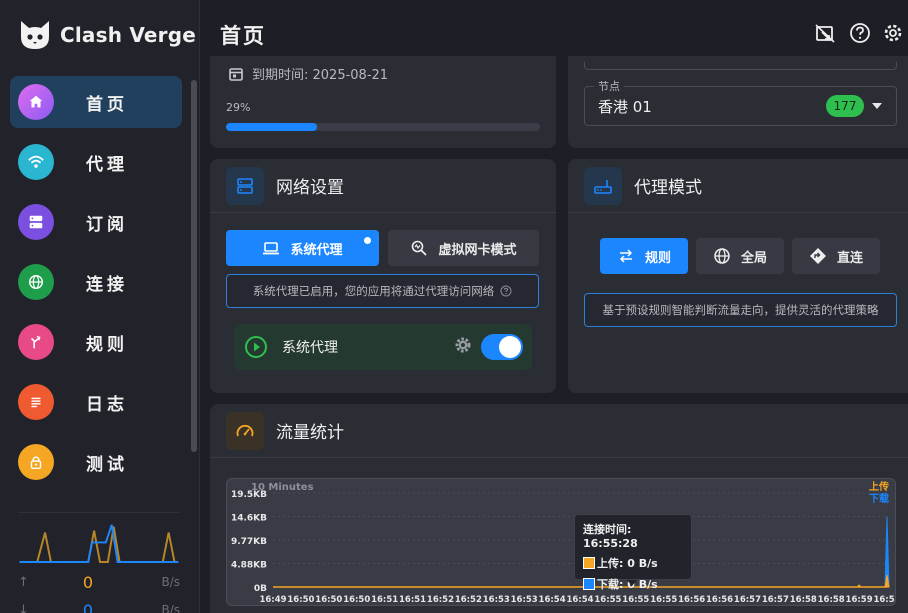 The width and height of the screenshot is (908, 613). What do you see at coordinates (96, 342) in the screenshot?
I see `sidebar-item-rules: 规则` at bounding box center [96, 342].